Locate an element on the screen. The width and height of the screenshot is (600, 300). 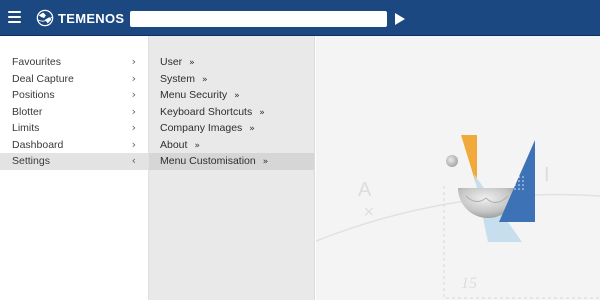
submenu-item-label: User is located at coordinates (171, 62).